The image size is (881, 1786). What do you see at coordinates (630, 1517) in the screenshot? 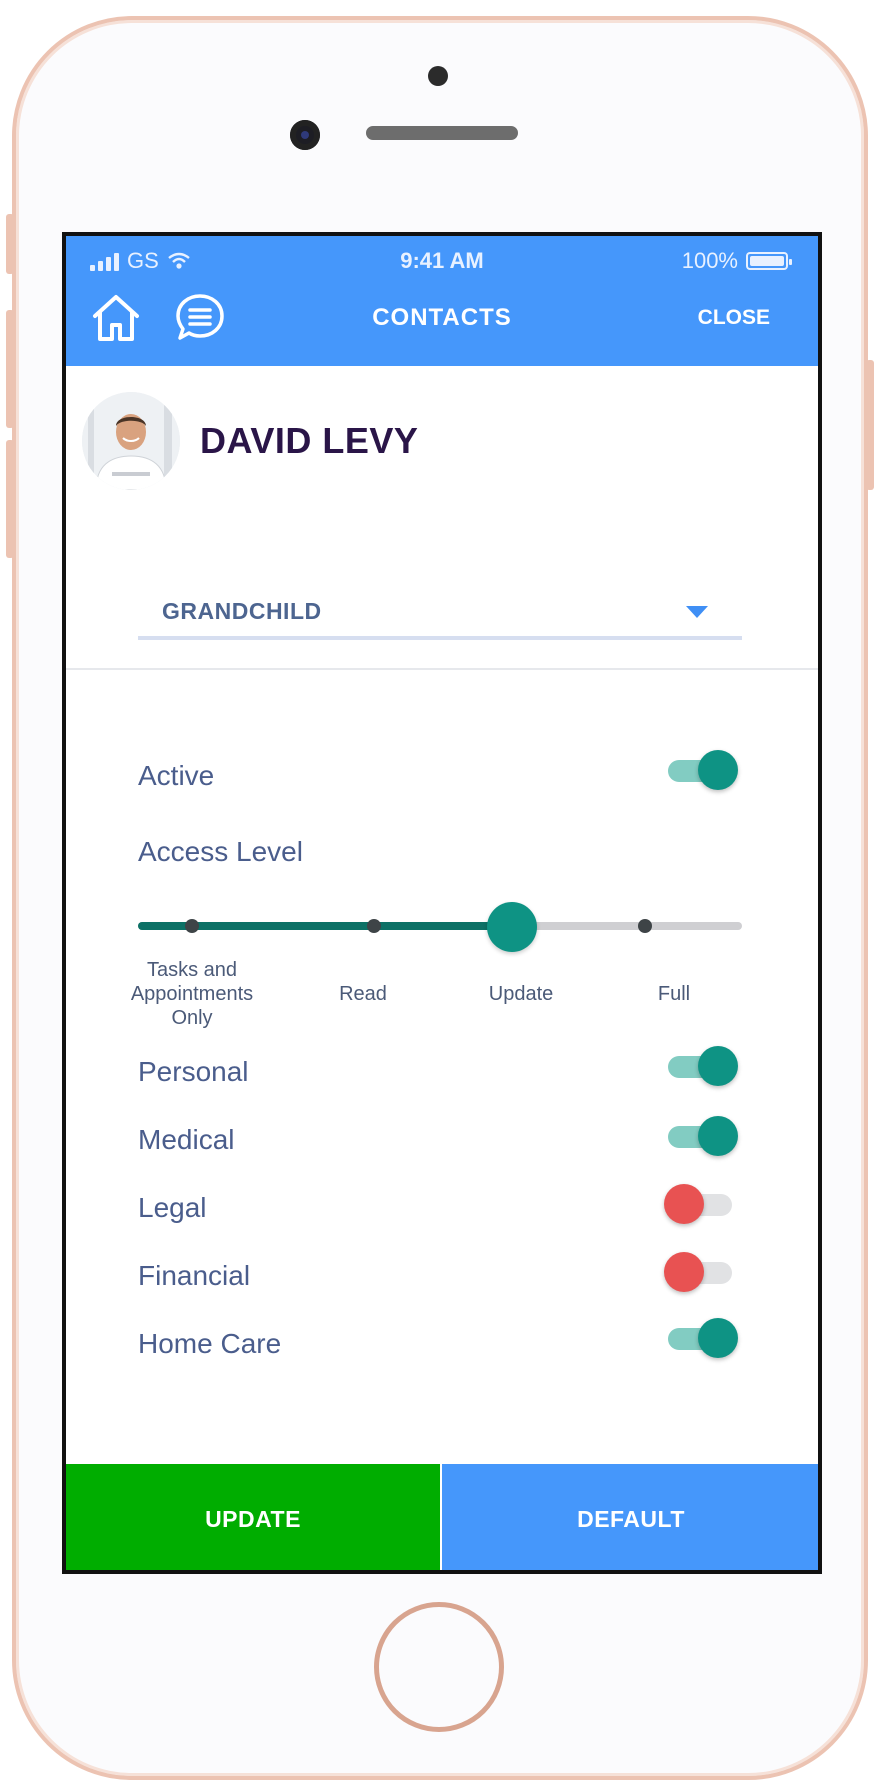
I see `default-button: DEFAULT` at bounding box center [630, 1517].